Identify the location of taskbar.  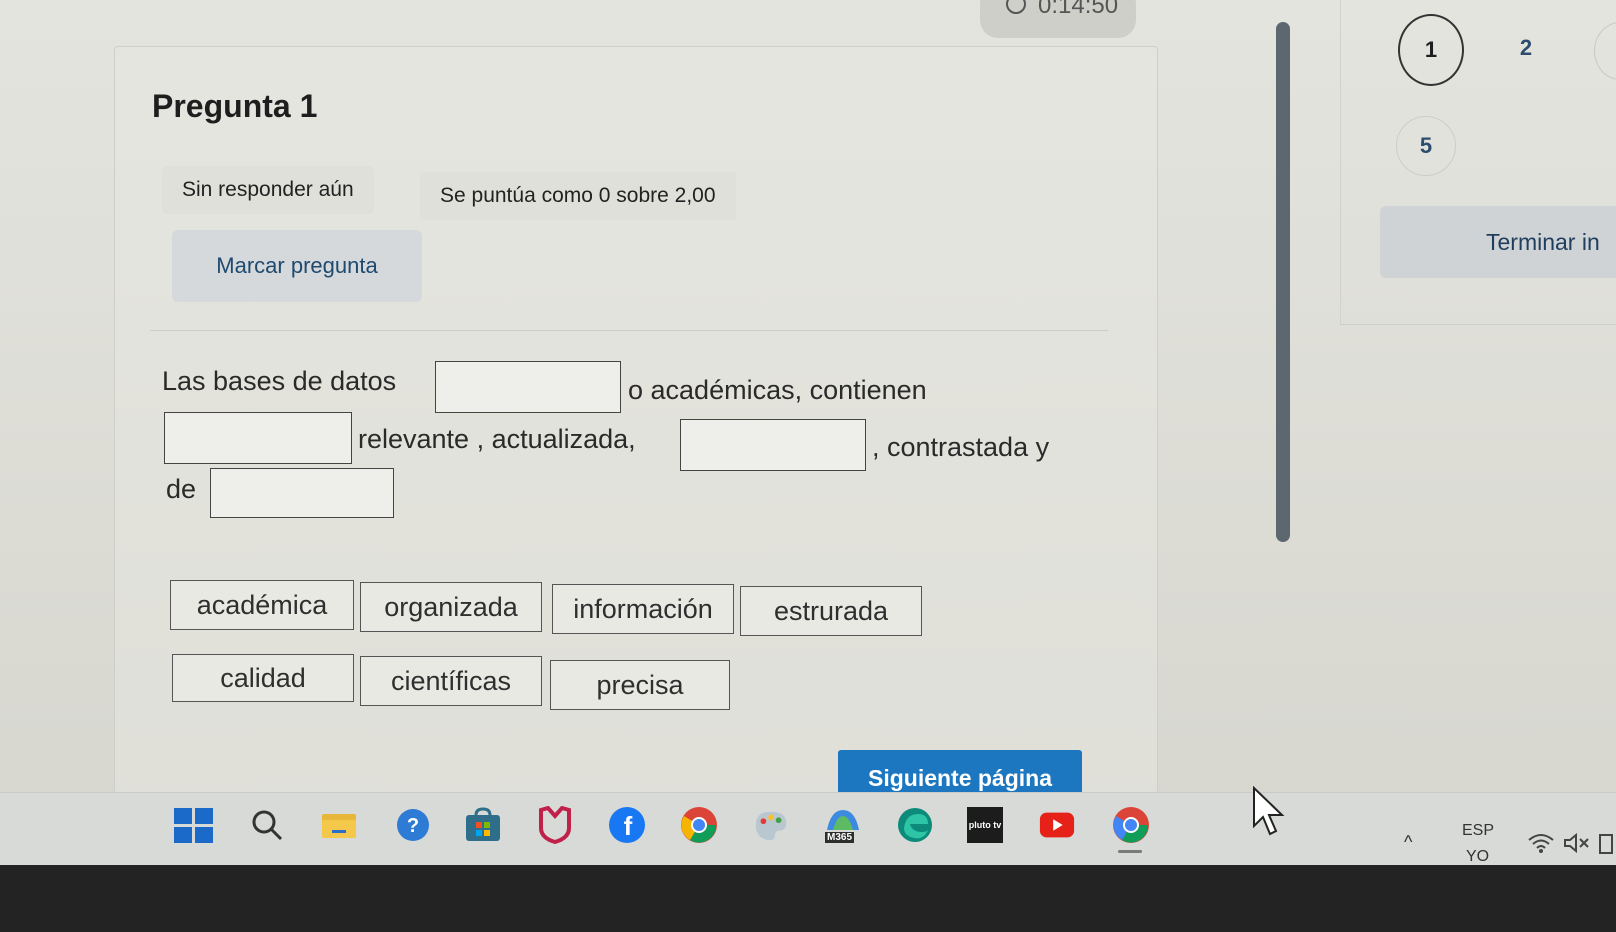
(808, 829).